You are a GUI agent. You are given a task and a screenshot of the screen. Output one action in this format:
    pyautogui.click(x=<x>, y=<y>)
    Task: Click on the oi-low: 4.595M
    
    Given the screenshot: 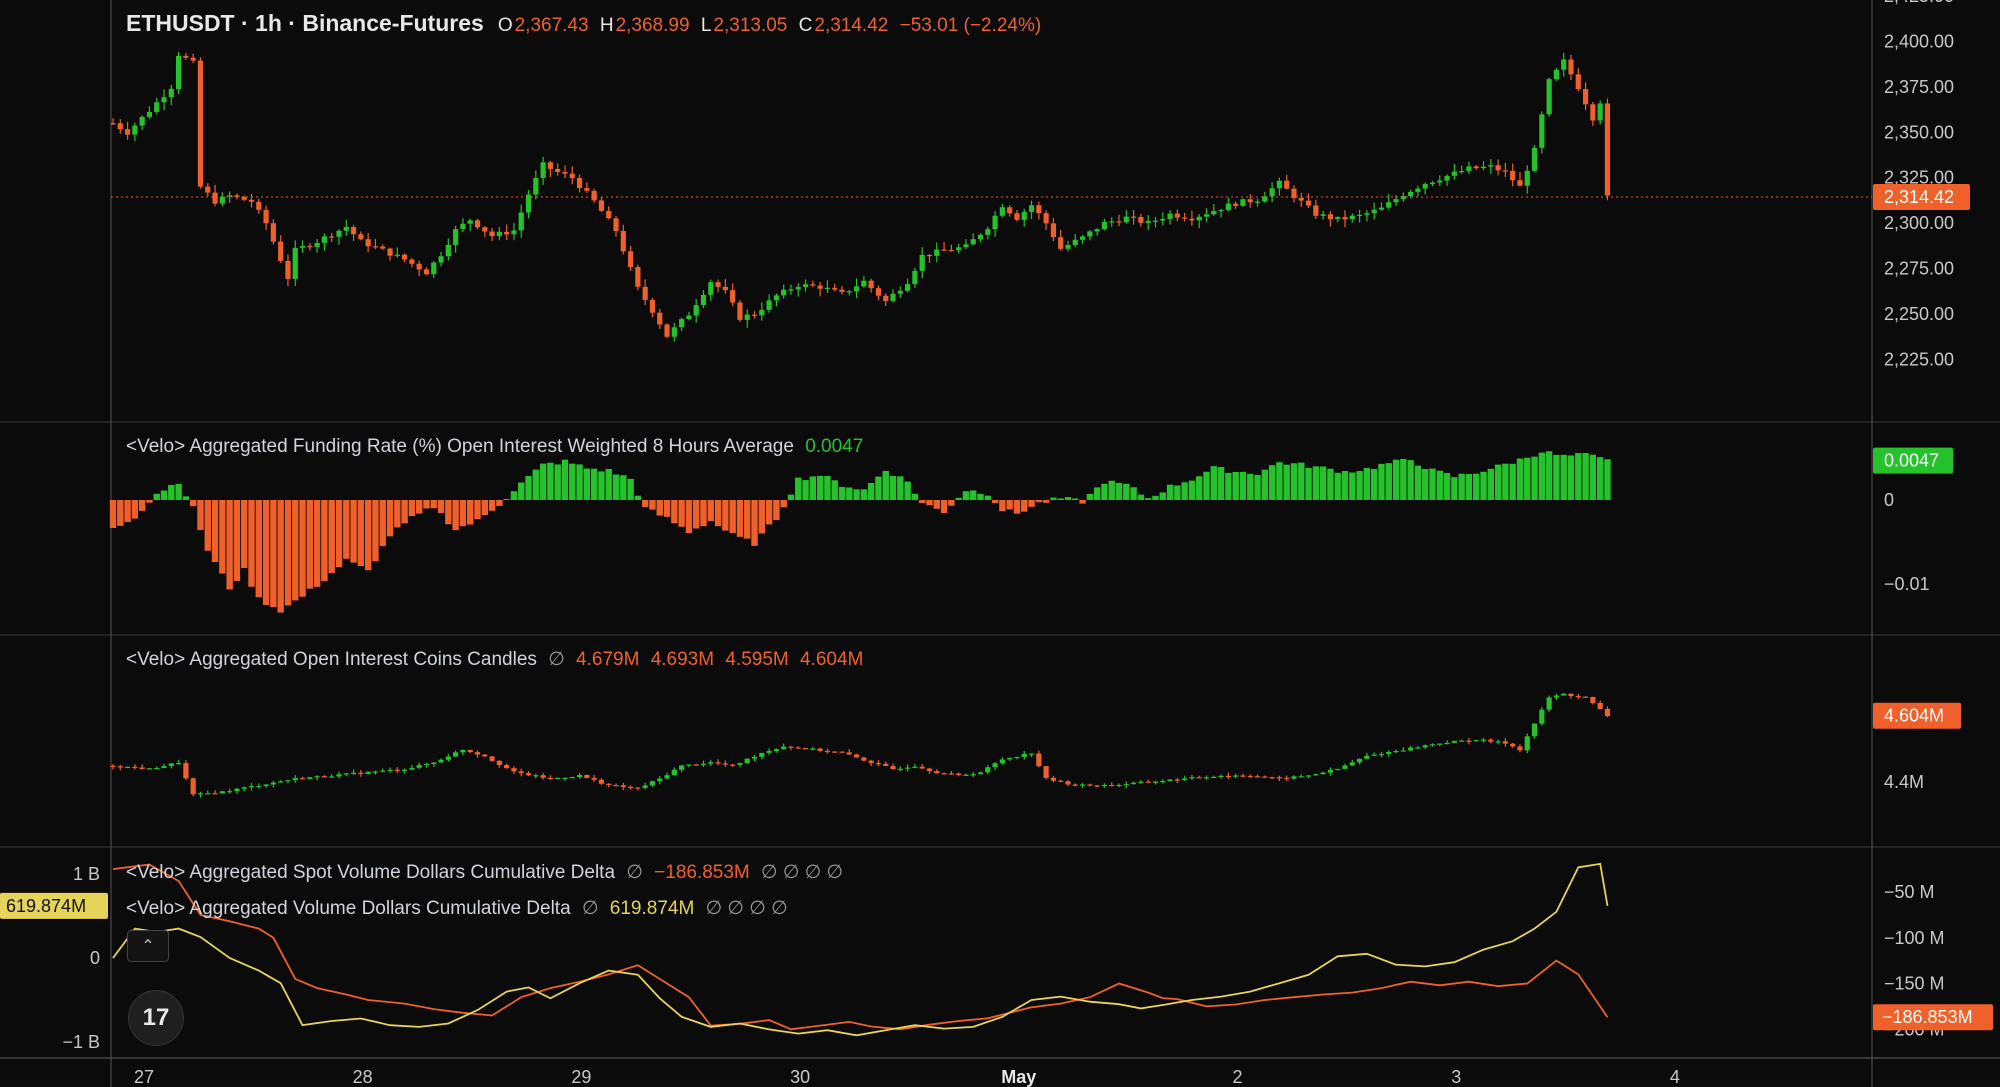 What is the action you would take?
    pyautogui.click(x=757, y=659)
    